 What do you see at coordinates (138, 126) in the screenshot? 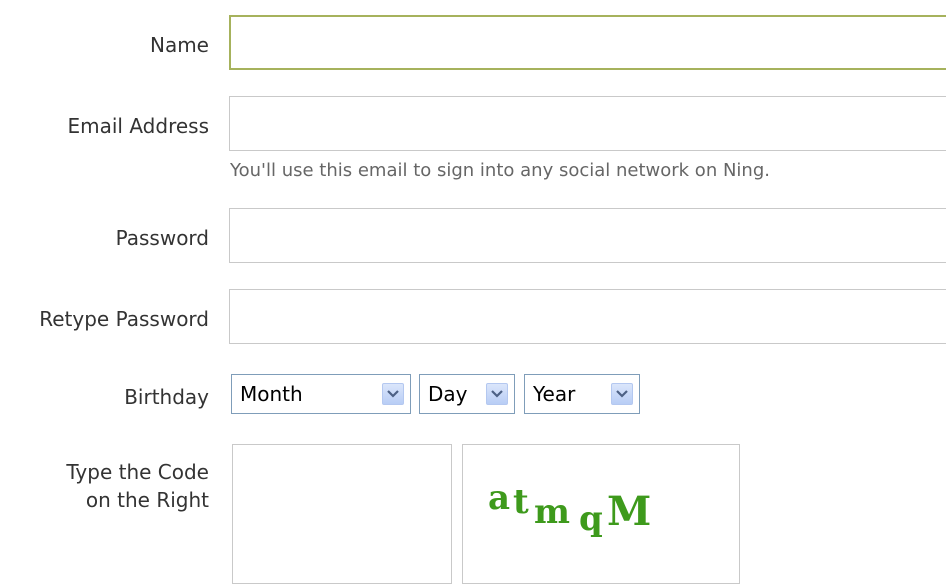
I see `email-label: Email Address` at bounding box center [138, 126].